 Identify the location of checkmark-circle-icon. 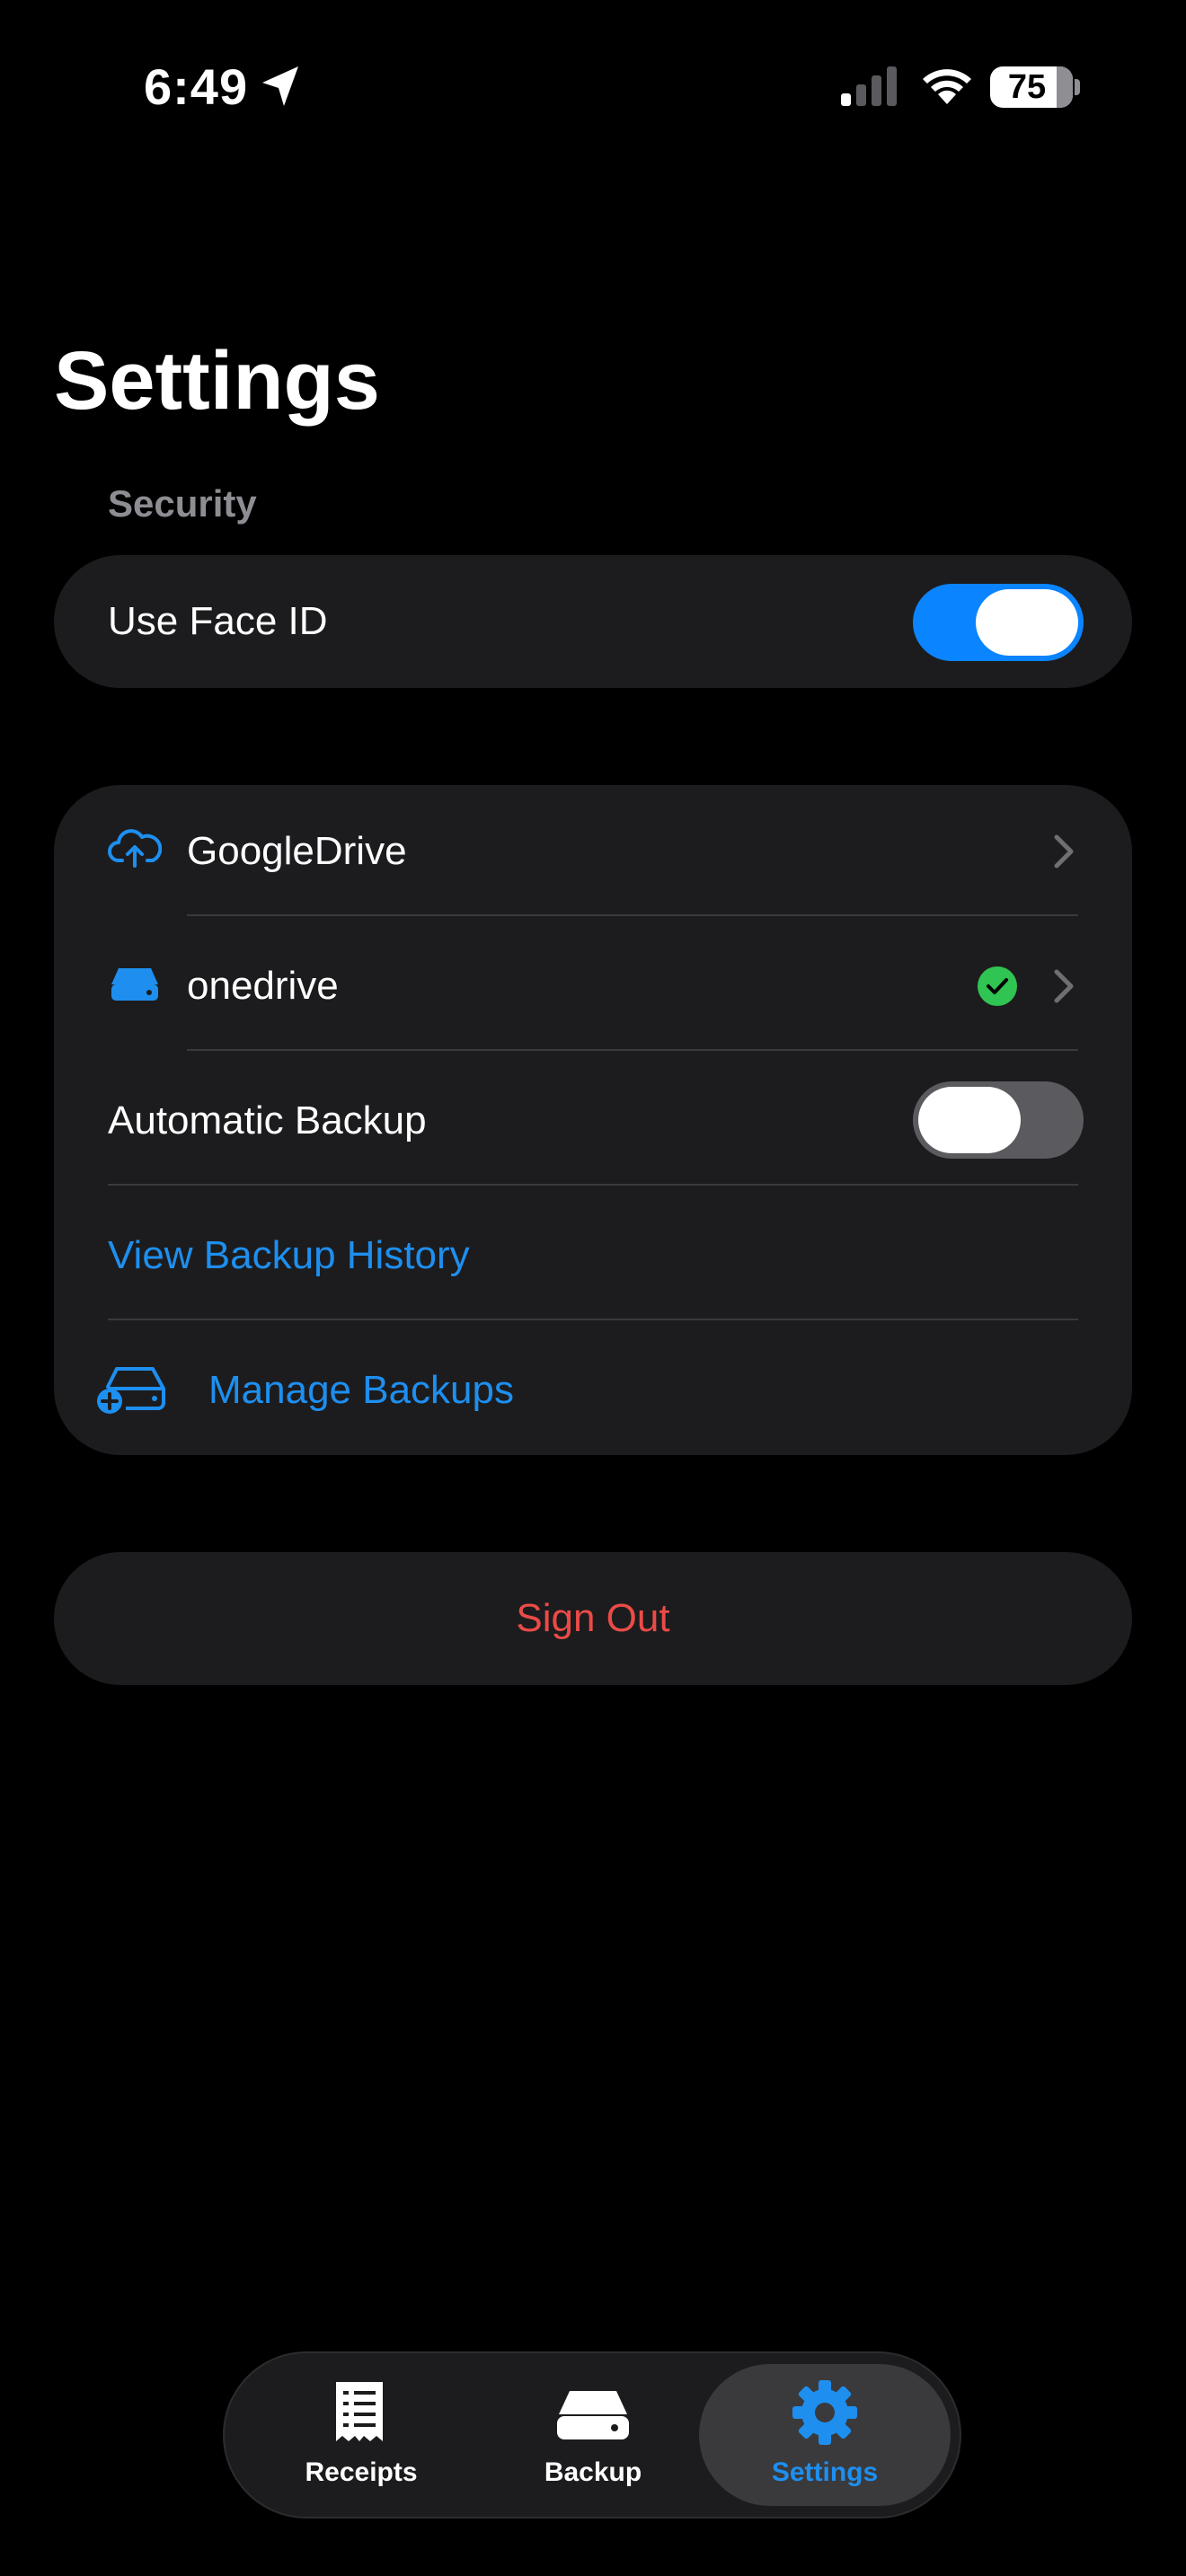
(997, 986).